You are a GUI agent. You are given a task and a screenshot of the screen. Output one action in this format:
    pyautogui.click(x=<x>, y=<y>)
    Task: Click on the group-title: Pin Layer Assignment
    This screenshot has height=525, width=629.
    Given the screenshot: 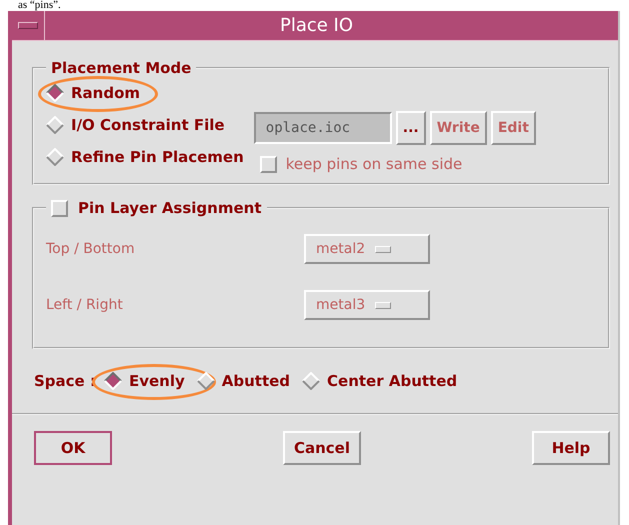 What is the action you would take?
    pyautogui.click(x=170, y=208)
    